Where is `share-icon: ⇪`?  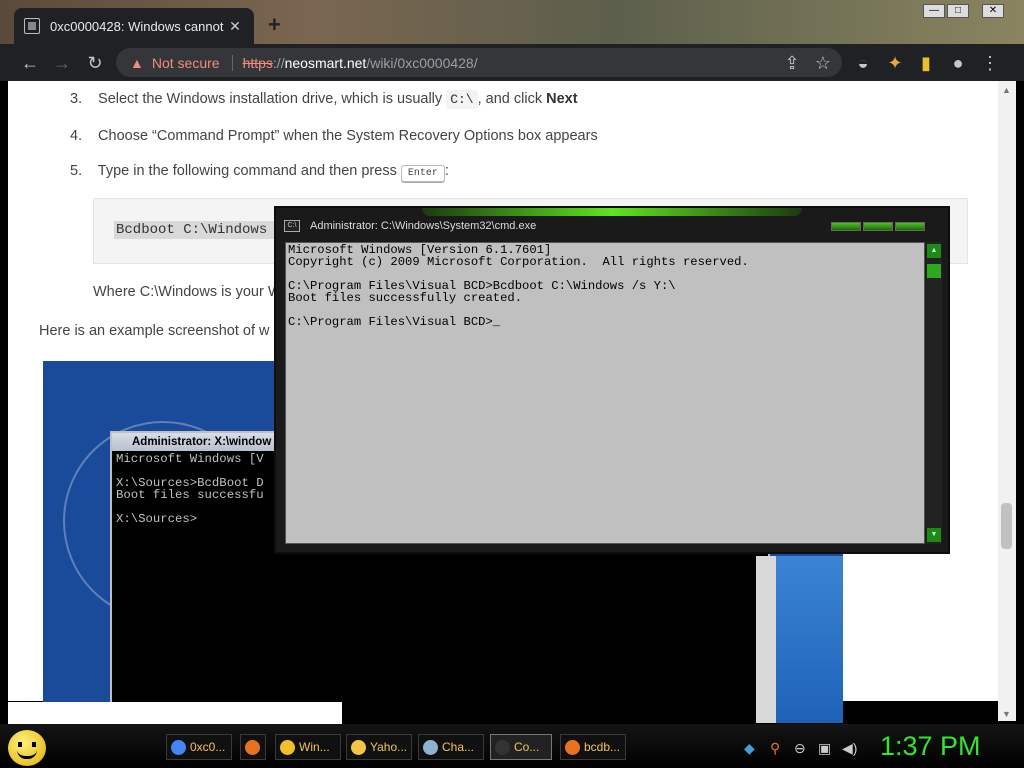 share-icon: ⇪ is located at coordinates (792, 63).